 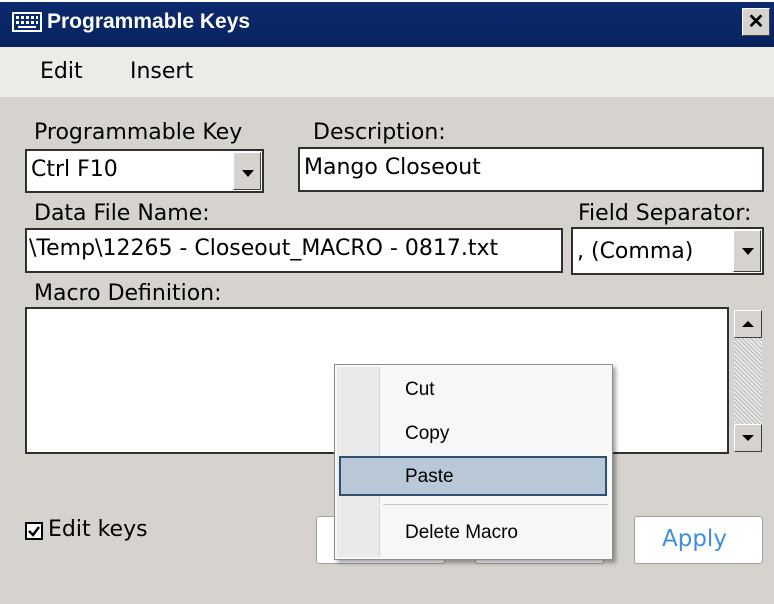 I want to click on data-file-name-label: Data File Name:, so click(x=122, y=213).